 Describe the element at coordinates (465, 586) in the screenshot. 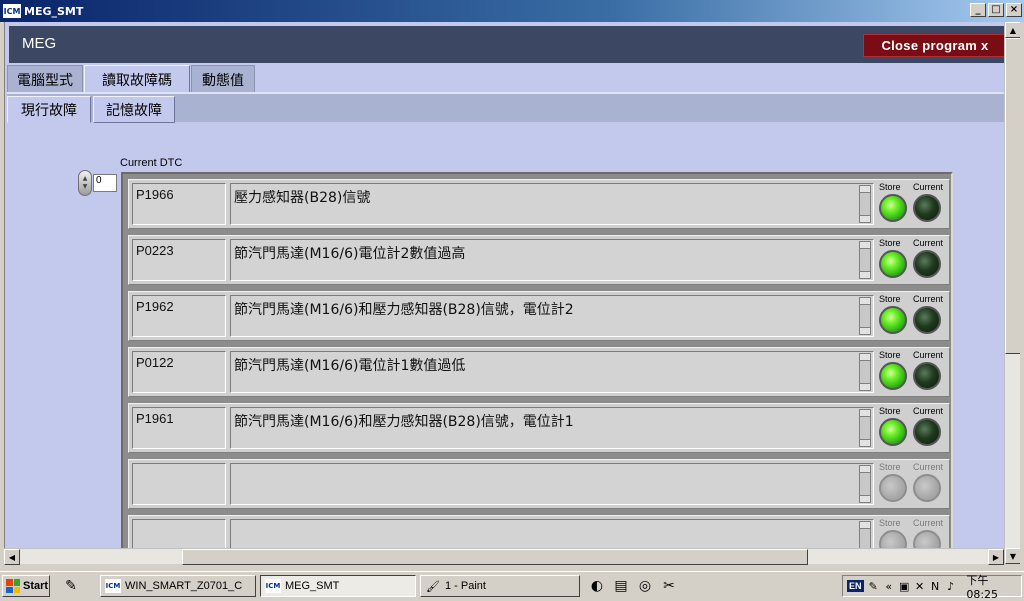

I see `taskbar-button-label: 1 - Paint` at that location.